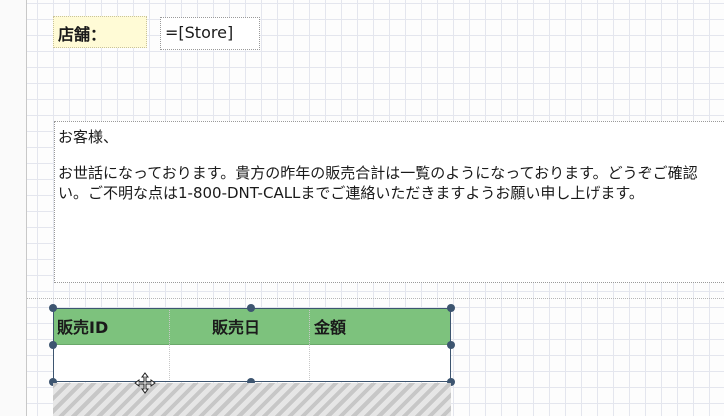 This screenshot has width=724, height=416. What do you see at coordinates (53, 308) in the screenshot?
I see `resize-handle-top-left` at bounding box center [53, 308].